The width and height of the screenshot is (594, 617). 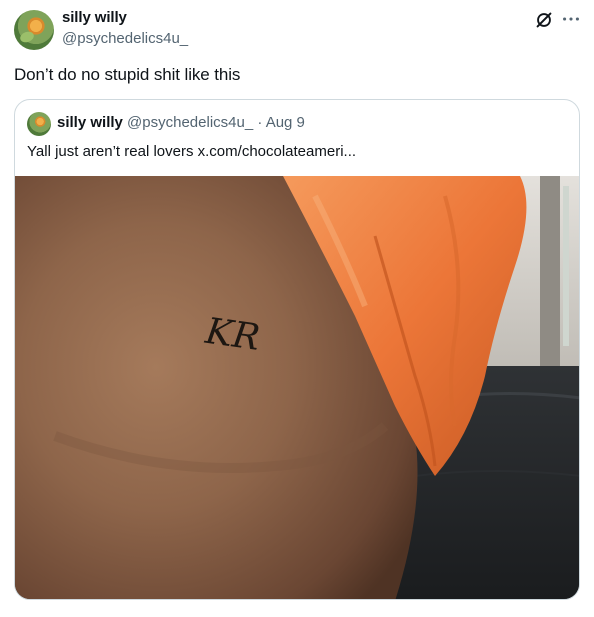 I want to click on quoted-author-name: silly willy, so click(x=90, y=122).